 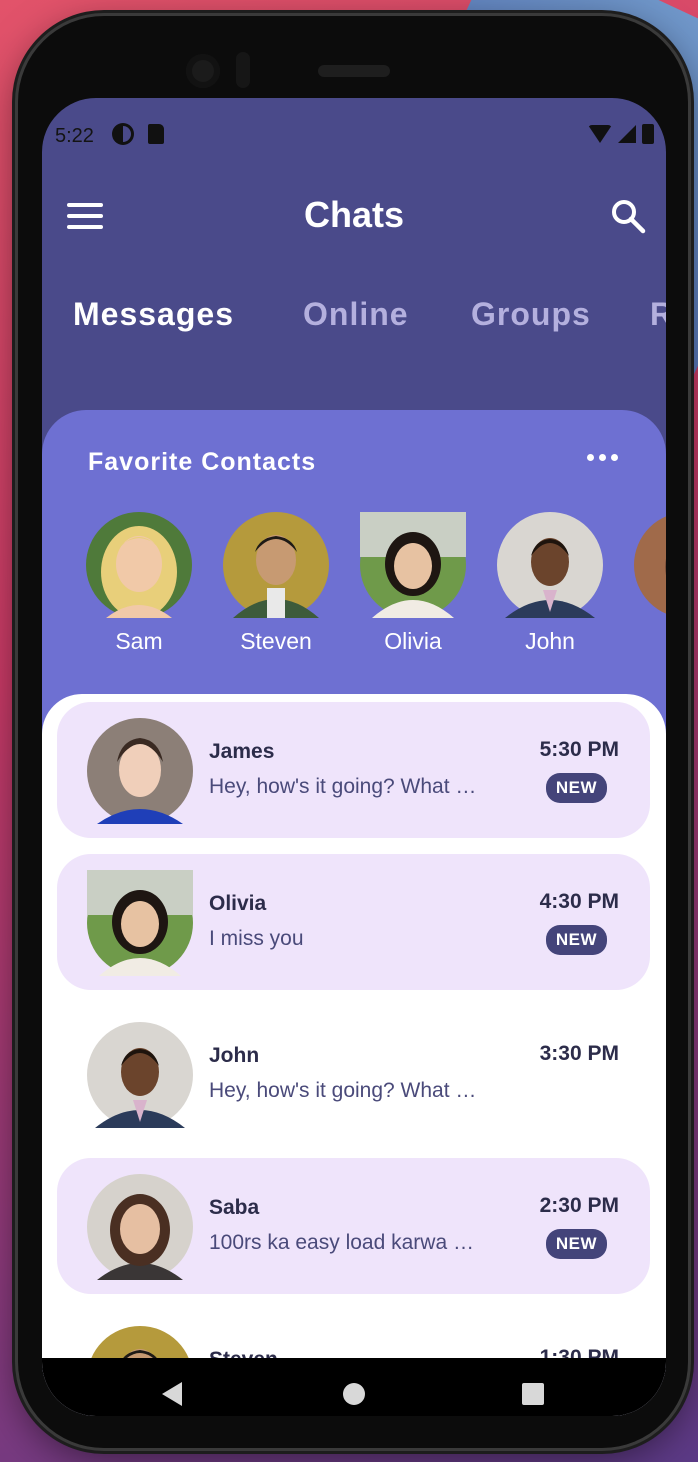 I want to click on category-tabs: Messages Online Groups R, so click(x=354, y=321).